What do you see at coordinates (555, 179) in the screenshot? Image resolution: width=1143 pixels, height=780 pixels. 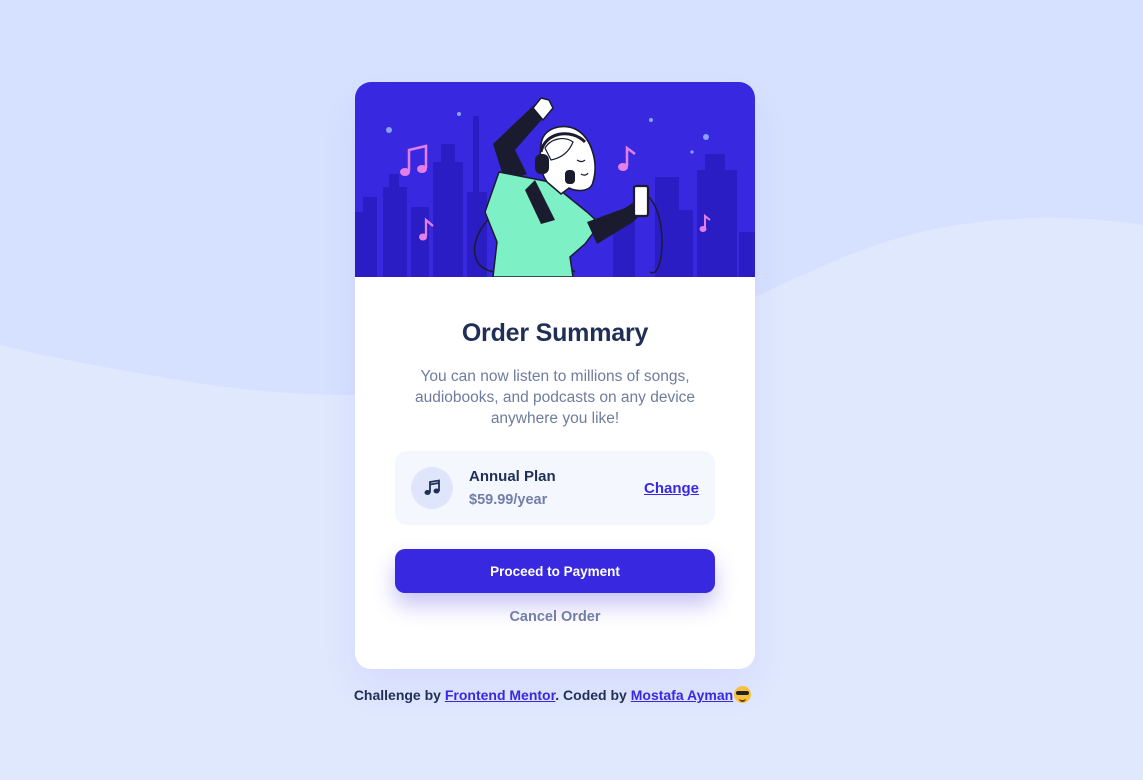 I see `hero-illustration` at bounding box center [555, 179].